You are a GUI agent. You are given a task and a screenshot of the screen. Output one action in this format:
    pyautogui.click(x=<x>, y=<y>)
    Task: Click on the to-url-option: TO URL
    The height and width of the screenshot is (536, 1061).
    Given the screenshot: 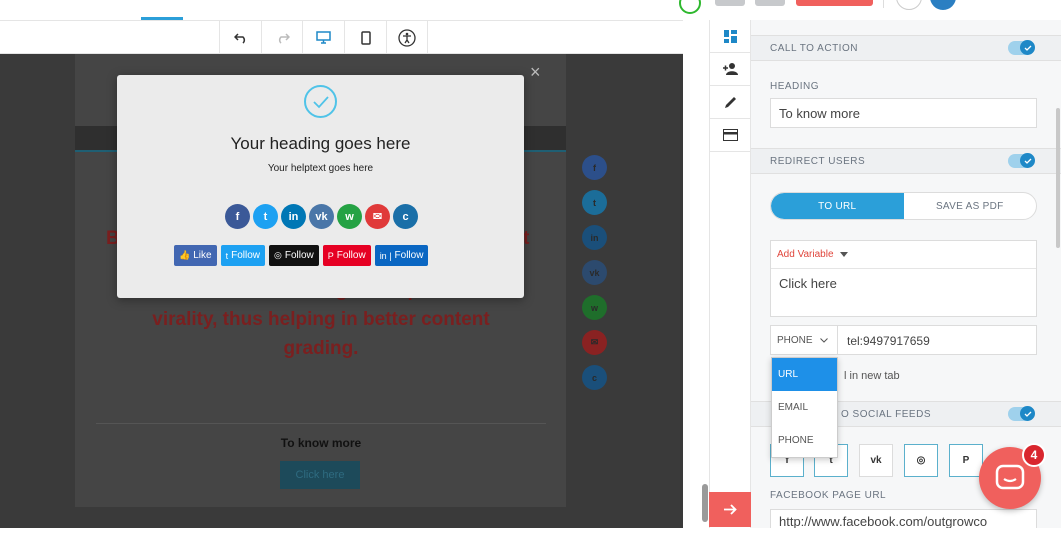 What is the action you would take?
    pyautogui.click(x=837, y=206)
    